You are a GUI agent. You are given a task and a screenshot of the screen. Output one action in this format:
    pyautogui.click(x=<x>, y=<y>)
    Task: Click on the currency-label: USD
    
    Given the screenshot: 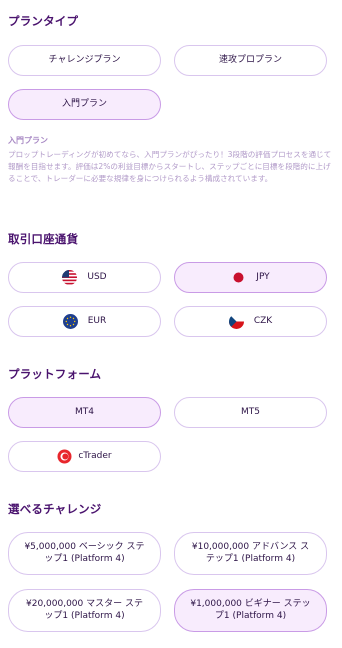 What is the action you would take?
    pyautogui.click(x=97, y=276)
    